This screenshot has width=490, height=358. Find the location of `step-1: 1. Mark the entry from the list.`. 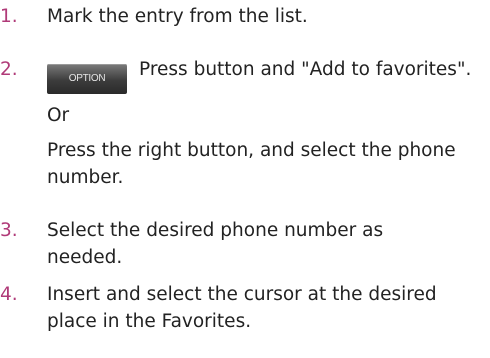

step-1: 1. Mark the entry from the list. is located at coordinates (154, 16).